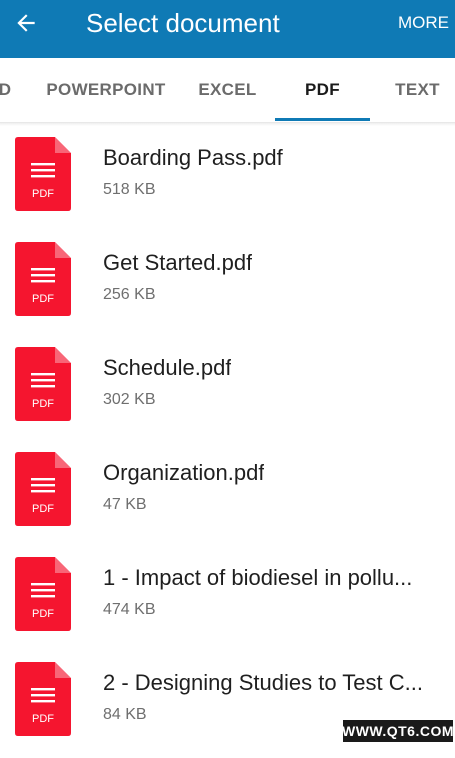  What do you see at coordinates (178, 262) in the screenshot?
I see `file-name: Get Started.pdf` at bounding box center [178, 262].